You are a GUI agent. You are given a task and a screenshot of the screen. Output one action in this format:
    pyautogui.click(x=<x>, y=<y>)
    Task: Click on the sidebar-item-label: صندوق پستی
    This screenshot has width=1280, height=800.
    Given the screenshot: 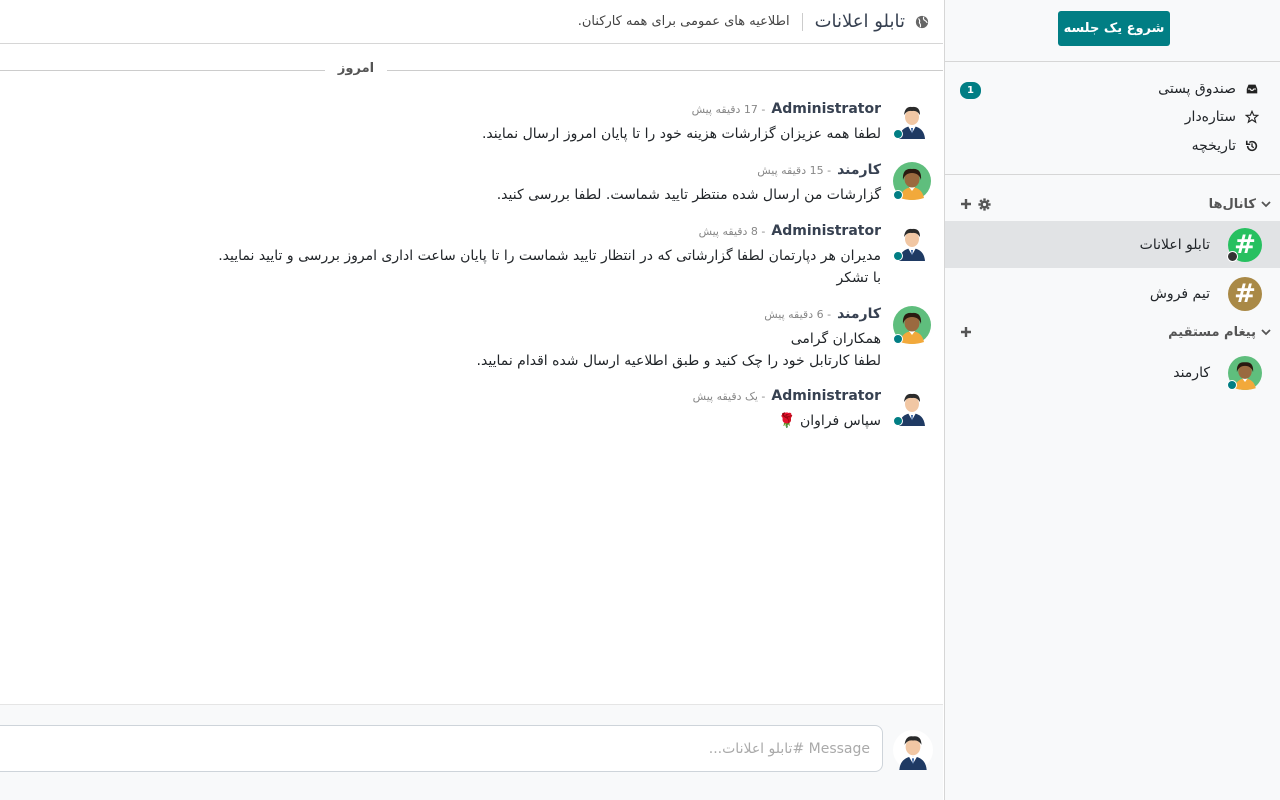 What is the action you would take?
    pyautogui.click(x=1197, y=89)
    